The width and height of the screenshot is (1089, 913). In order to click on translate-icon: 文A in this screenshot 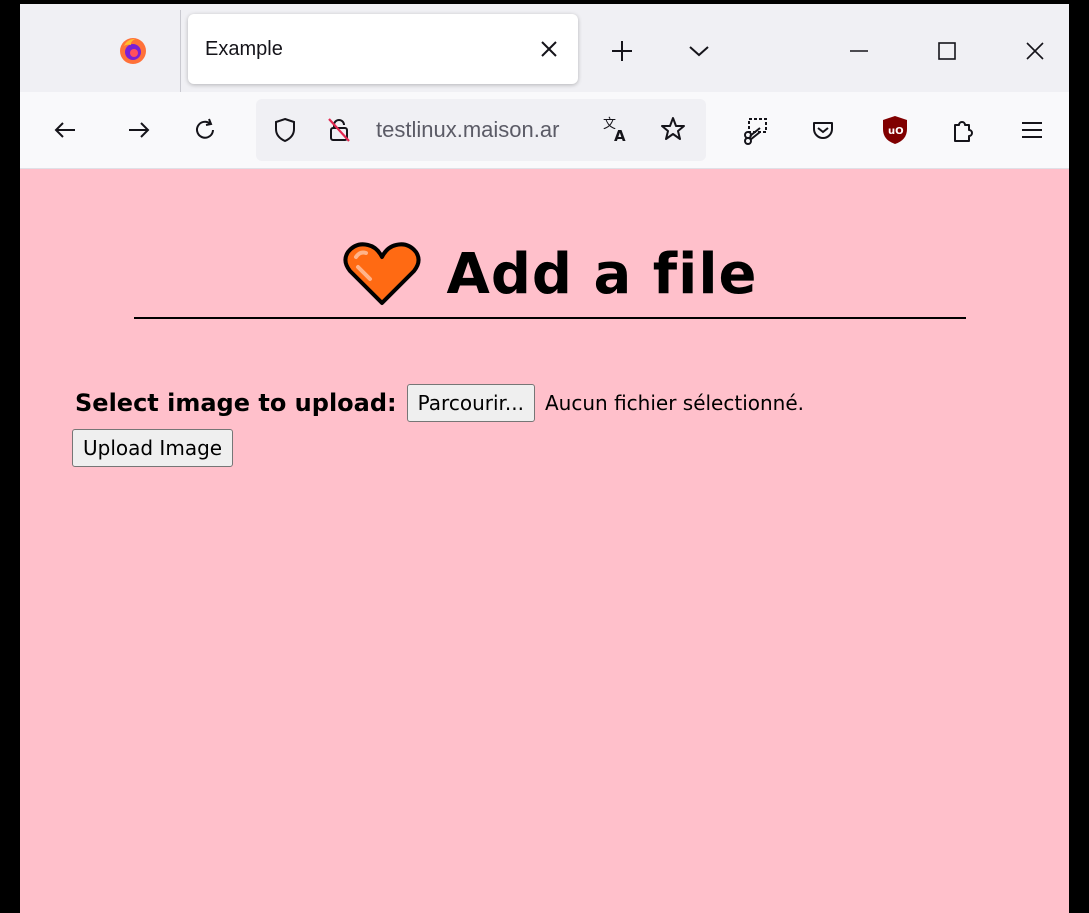, I will do `click(617, 129)`.